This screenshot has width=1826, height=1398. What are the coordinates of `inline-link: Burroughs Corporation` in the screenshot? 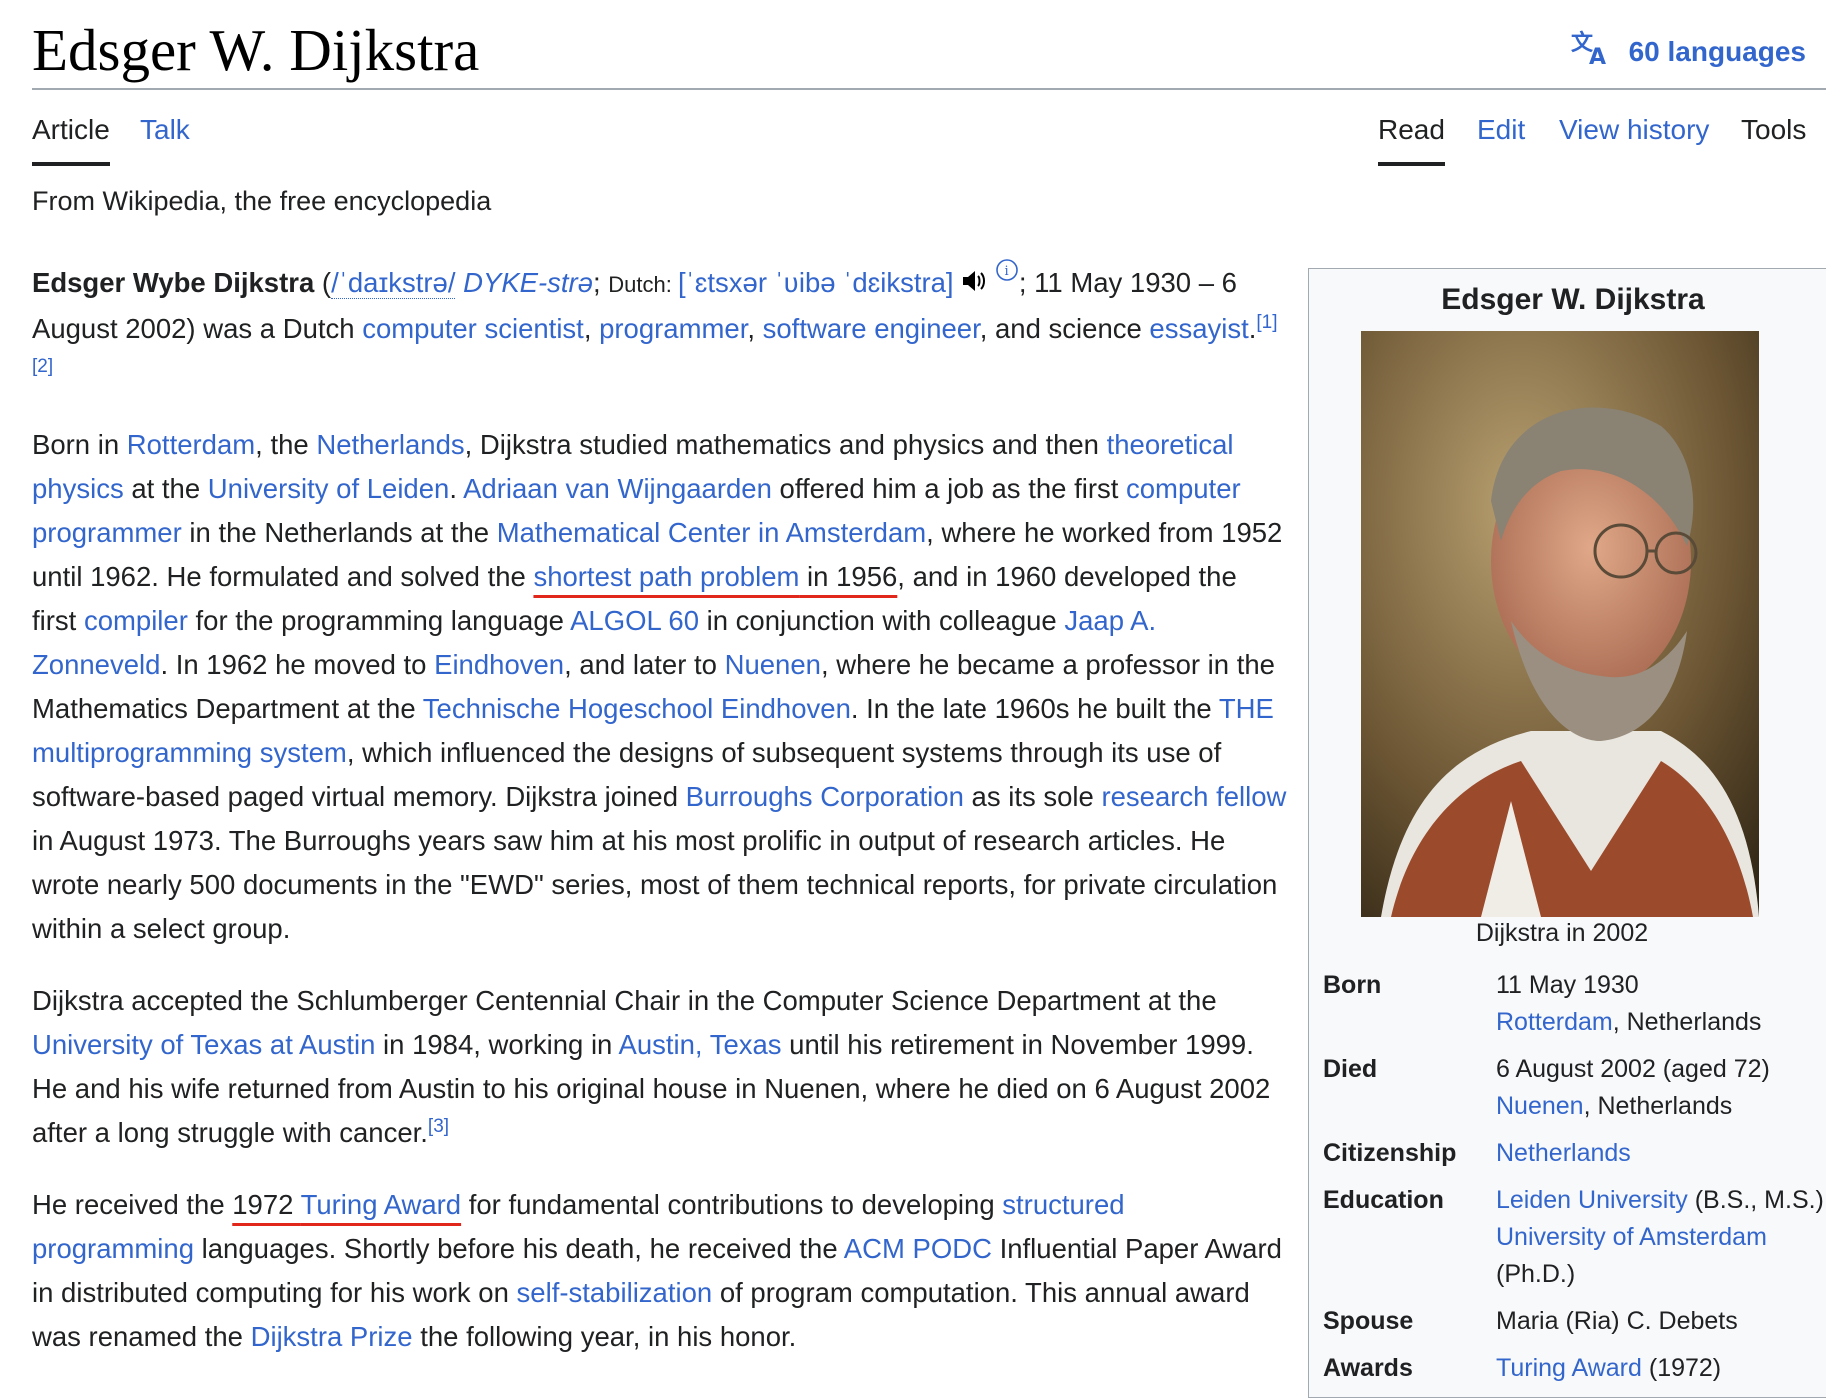 It's located at (825, 796).